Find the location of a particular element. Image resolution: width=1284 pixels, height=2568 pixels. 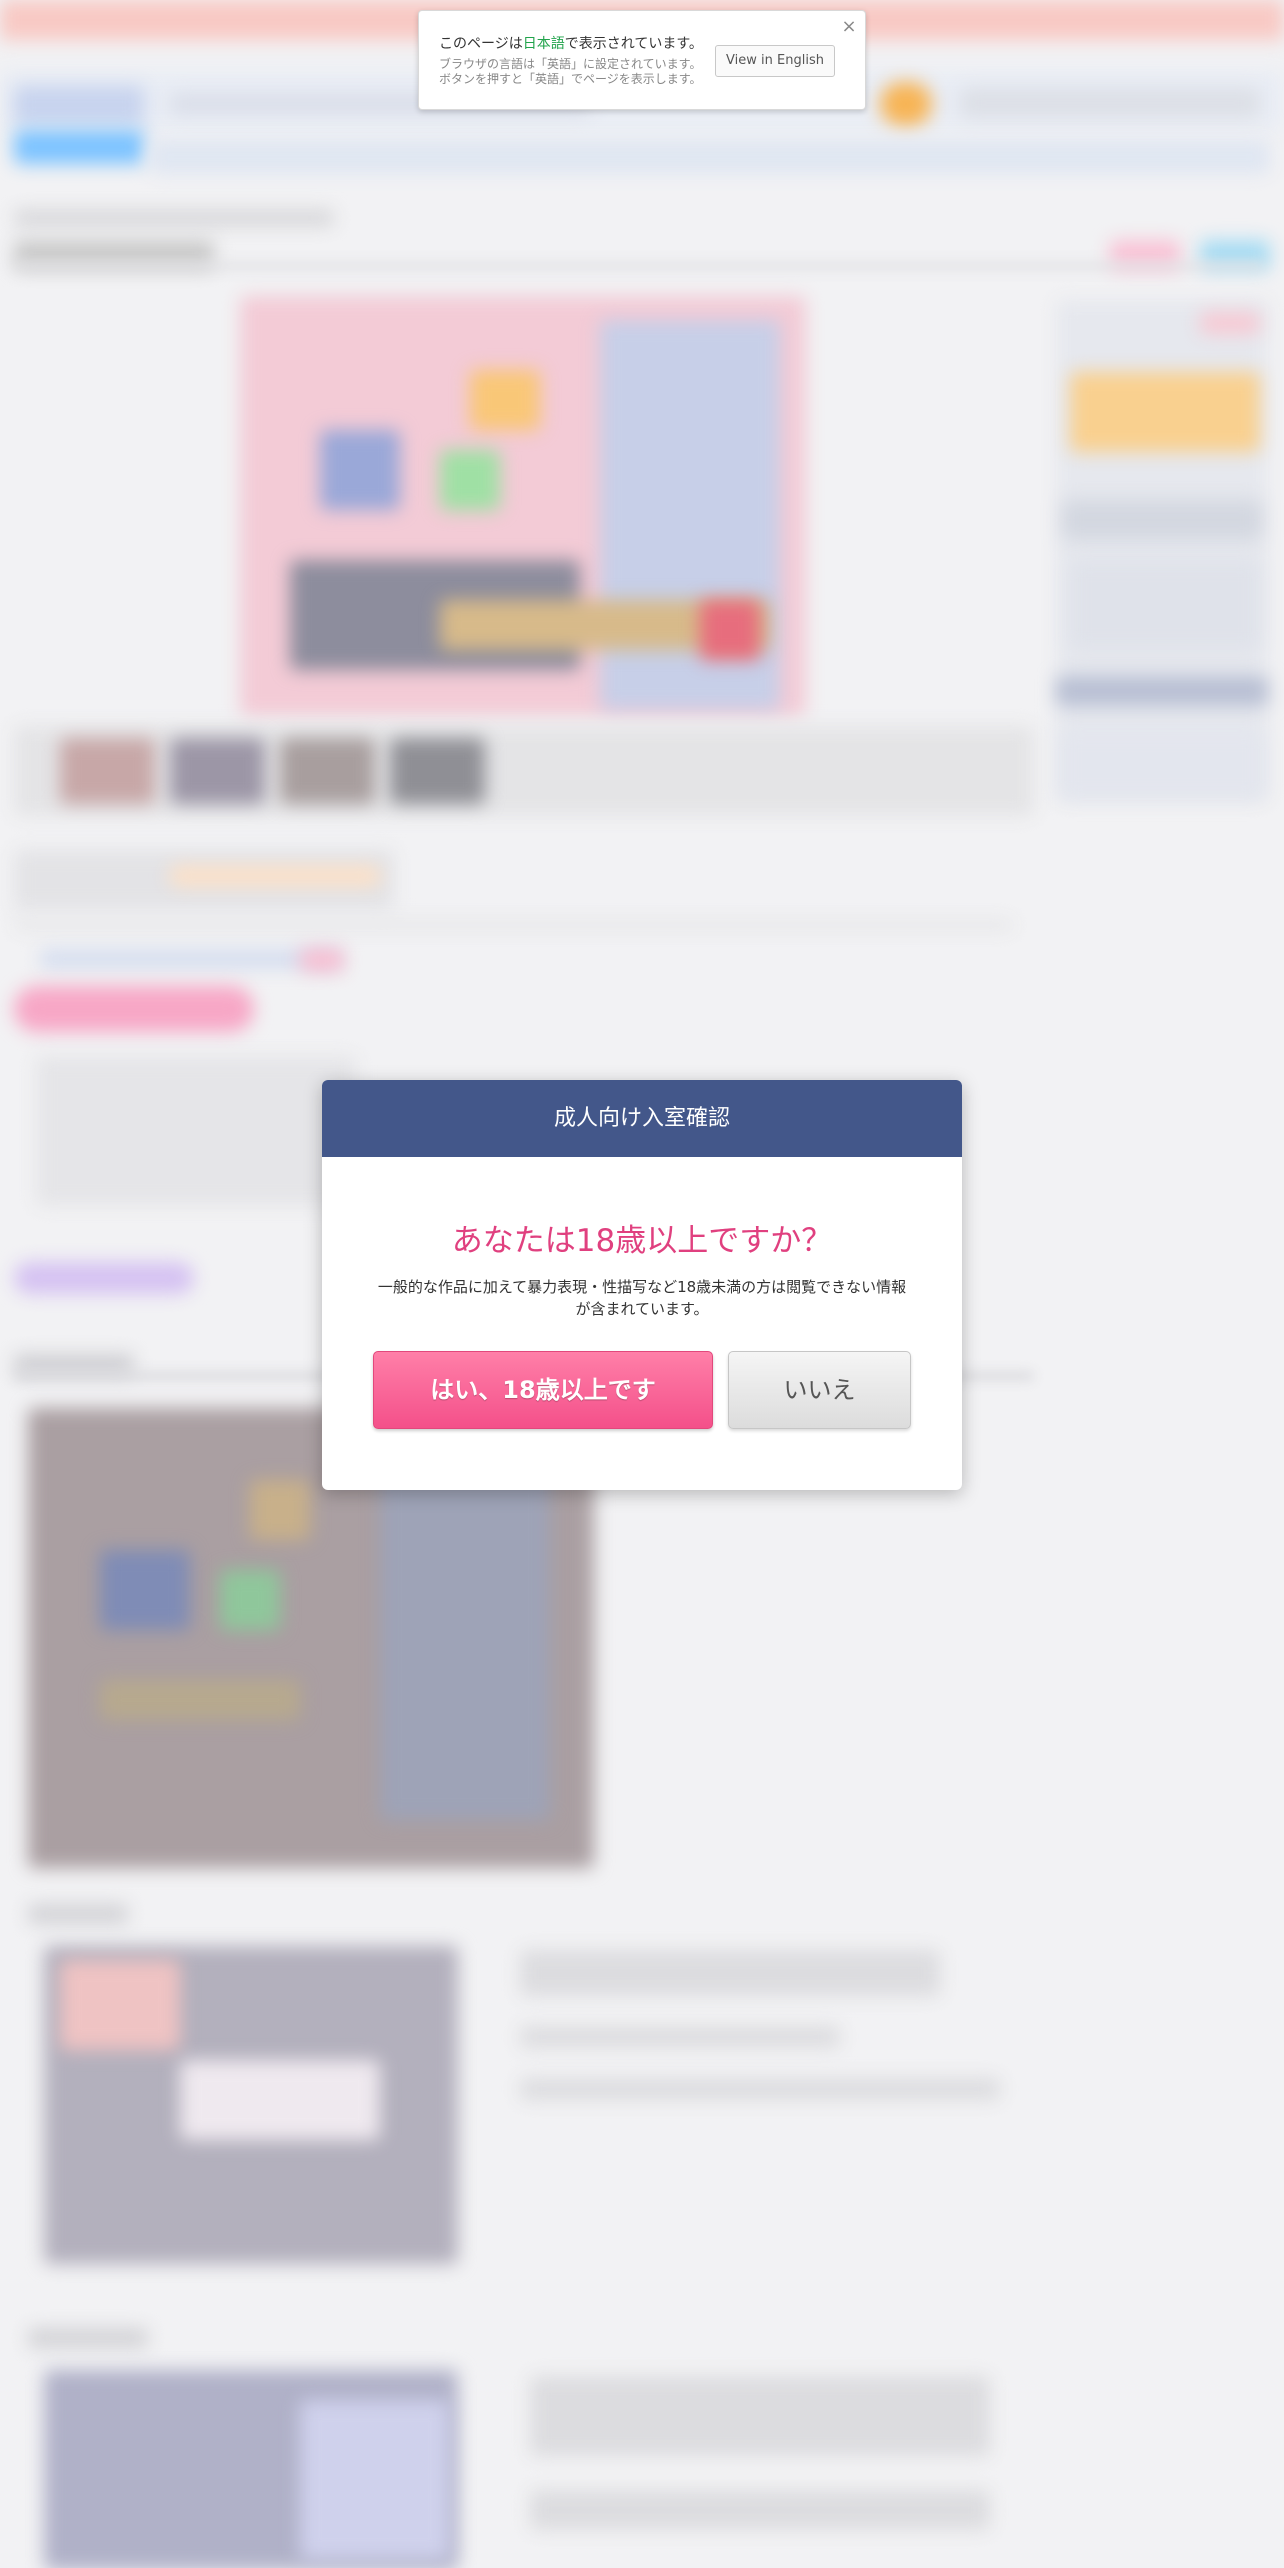

sample-art-green is located at coordinates (250, 1600).